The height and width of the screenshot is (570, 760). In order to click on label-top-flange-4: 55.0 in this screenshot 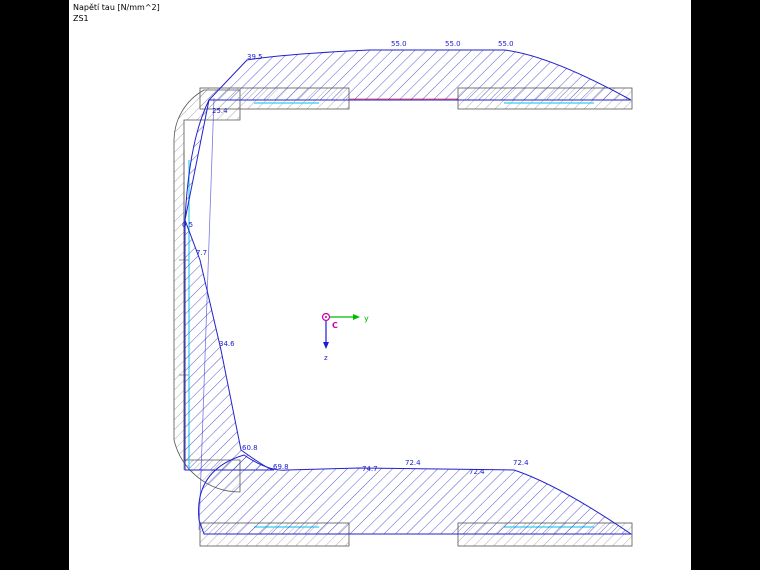, I will do `click(506, 44)`.